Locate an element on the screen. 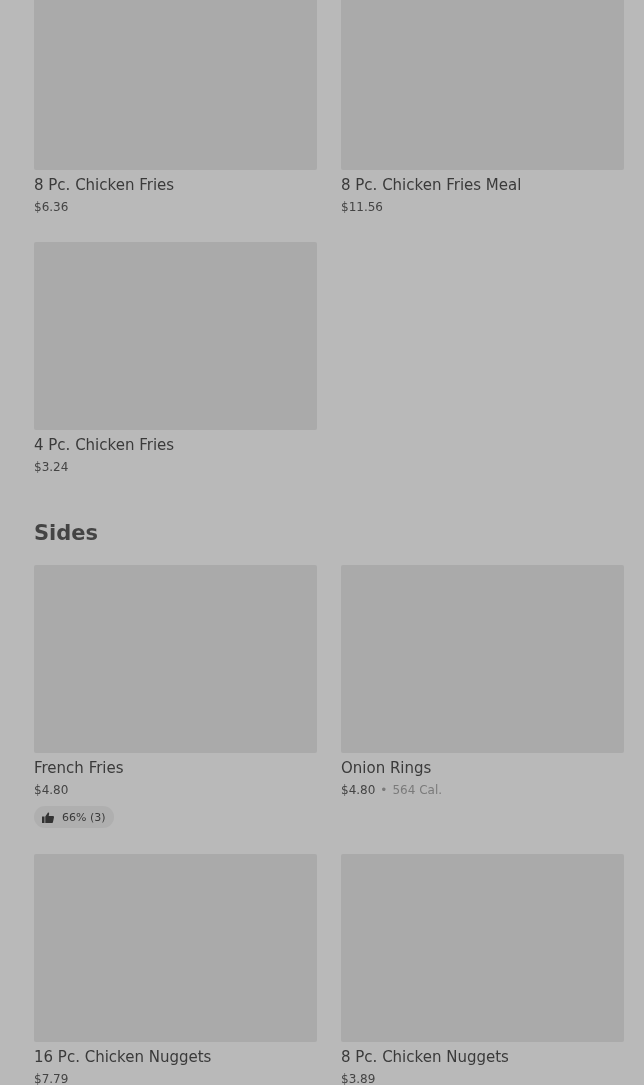 This screenshot has height=1085, width=644. item-price: $3.89 is located at coordinates (358, 1078).